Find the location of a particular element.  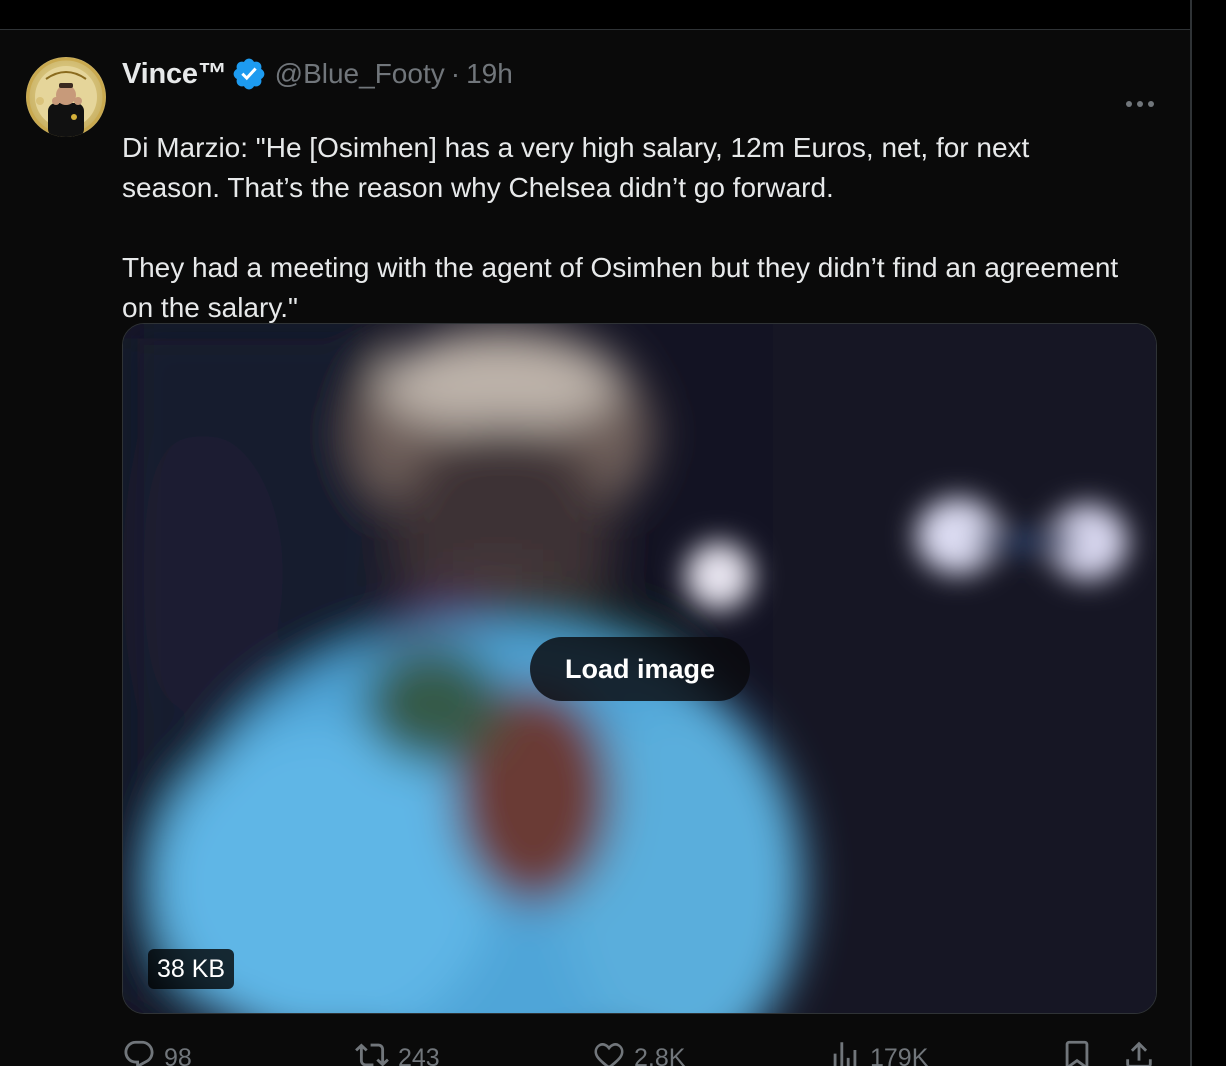

tweet-header: Vince™ @Blue_Footy · 19h is located at coordinates (317, 74).